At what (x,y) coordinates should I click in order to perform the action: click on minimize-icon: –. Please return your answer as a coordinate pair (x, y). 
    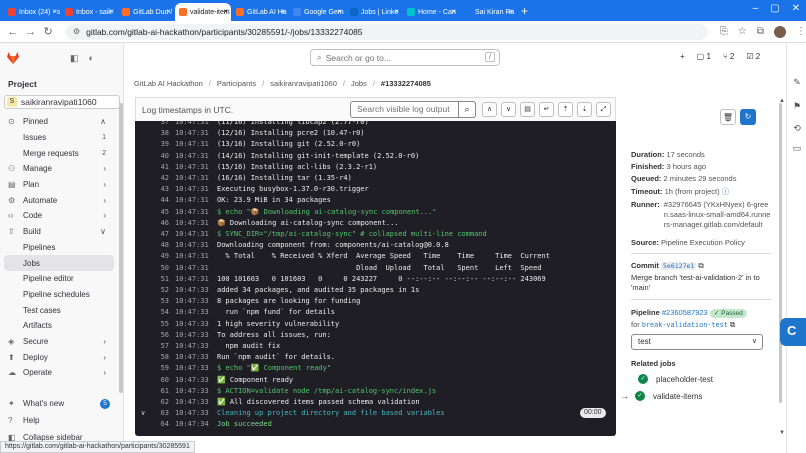
    Looking at the image, I should click on (756, 8).